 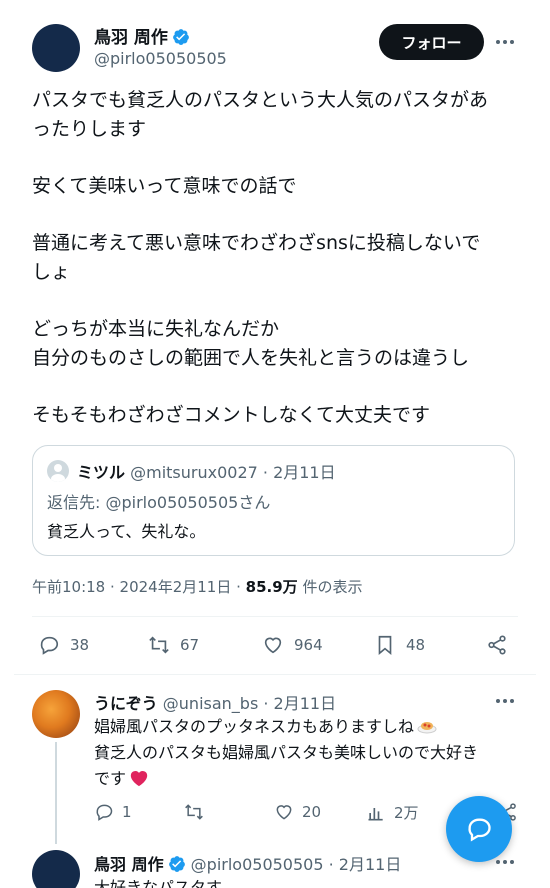 I want to click on tweet-text-line: ったりします, so click(x=89, y=129).